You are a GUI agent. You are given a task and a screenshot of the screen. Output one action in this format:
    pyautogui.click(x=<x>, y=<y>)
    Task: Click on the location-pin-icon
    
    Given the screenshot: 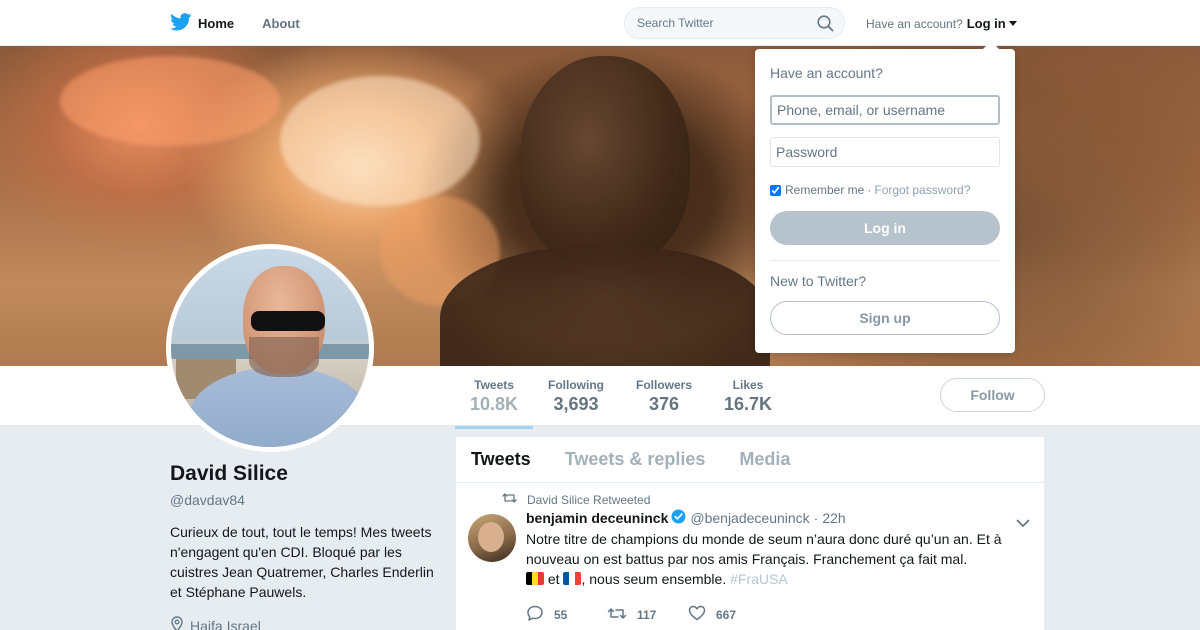 What is the action you would take?
    pyautogui.click(x=180, y=623)
    